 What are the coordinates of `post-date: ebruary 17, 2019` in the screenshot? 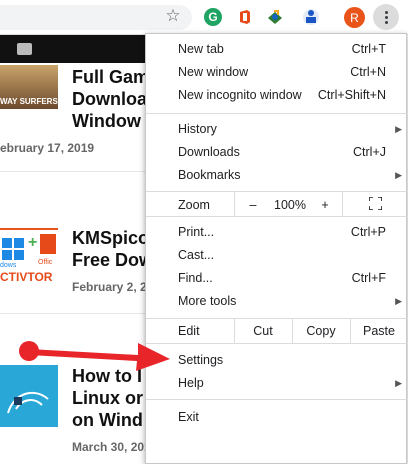 It's located at (47, 148).